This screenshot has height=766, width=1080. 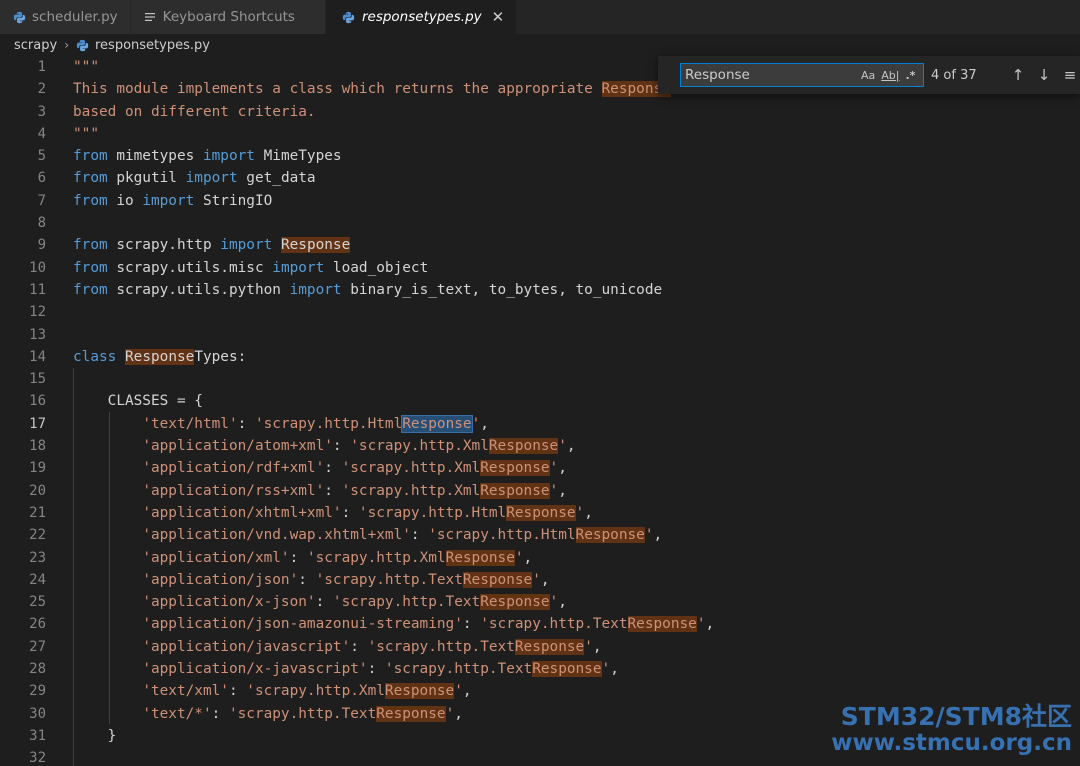 I want to click on match-count: 4 of 37, so click(x=954, y=75).